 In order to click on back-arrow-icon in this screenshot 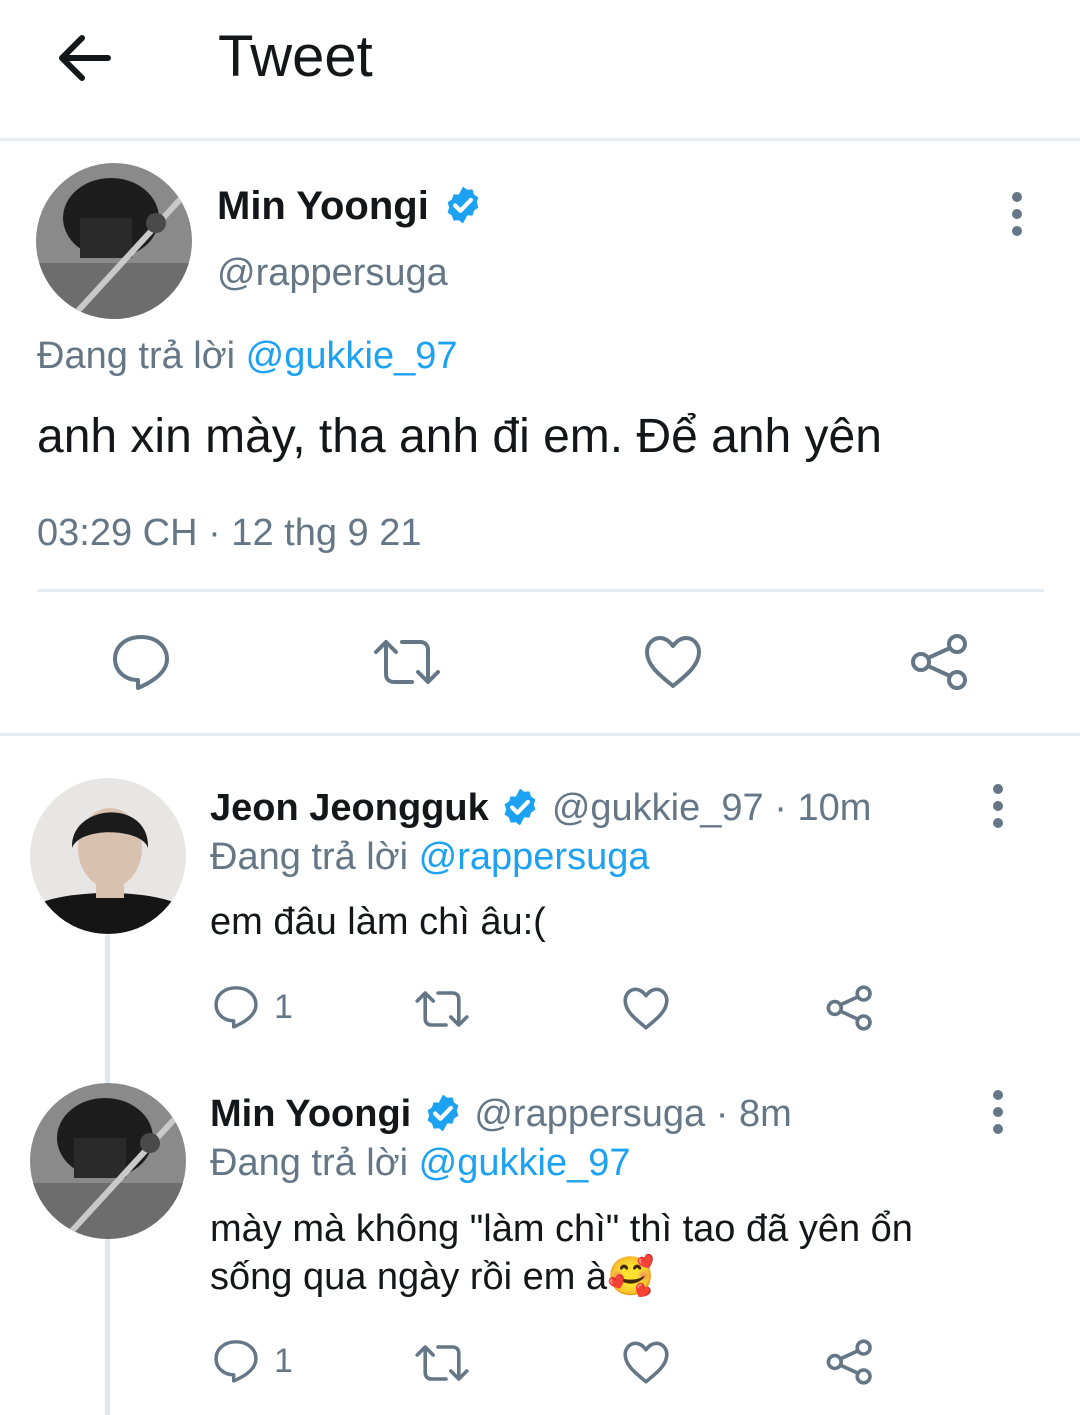, I will do `click(85, 58)`.